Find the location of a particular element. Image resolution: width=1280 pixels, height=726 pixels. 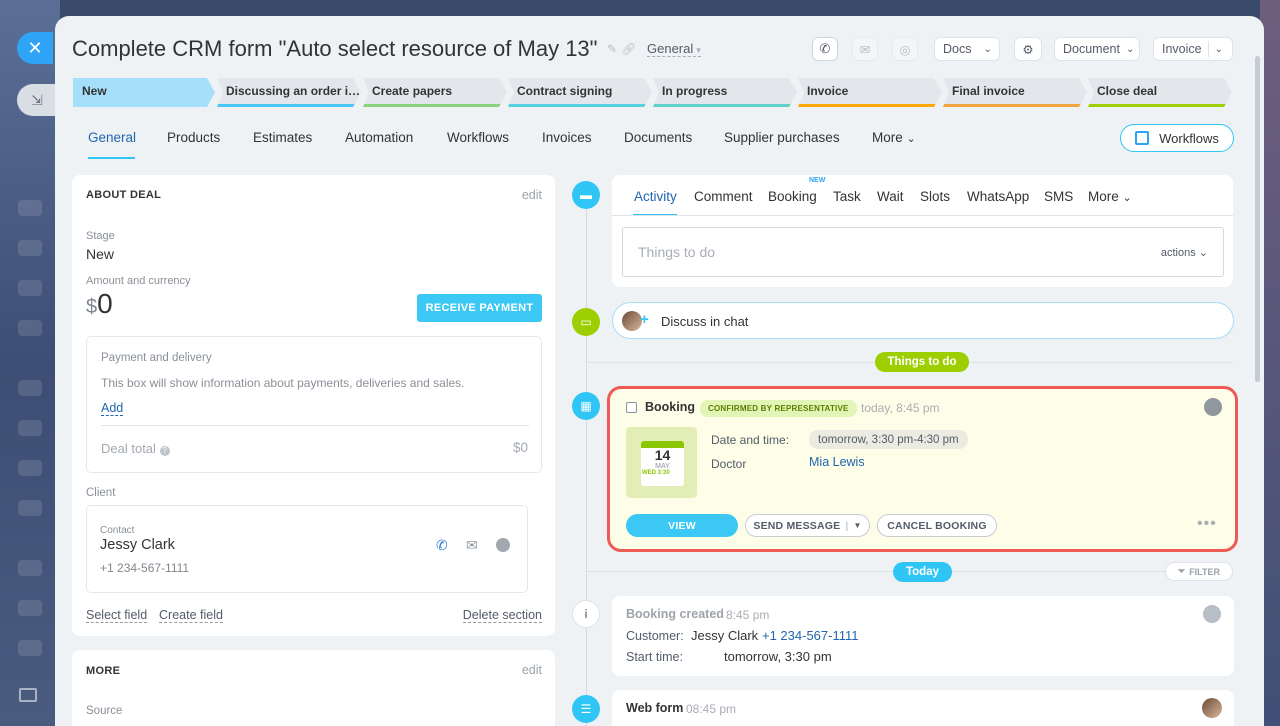

things-to-do-input: Things to do actions ⌄ is located at coordinates (923, 252).